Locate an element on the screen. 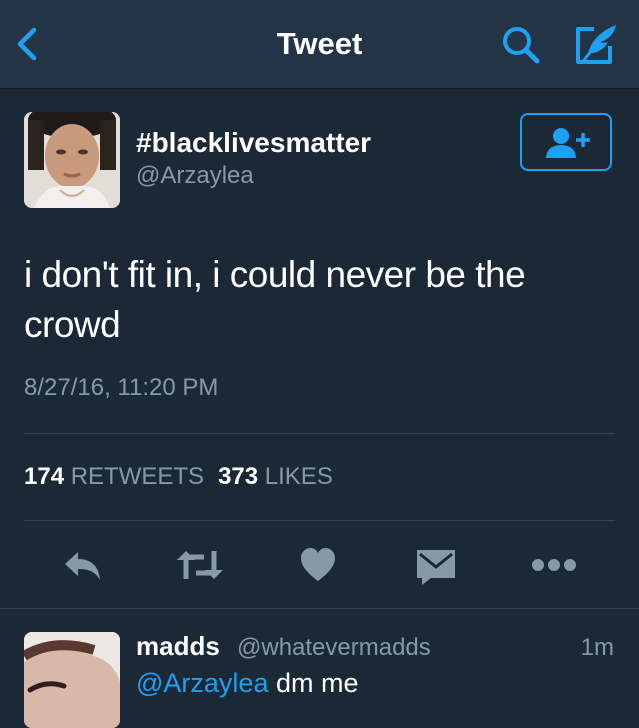  search-button is located at coordinates (521, 44).